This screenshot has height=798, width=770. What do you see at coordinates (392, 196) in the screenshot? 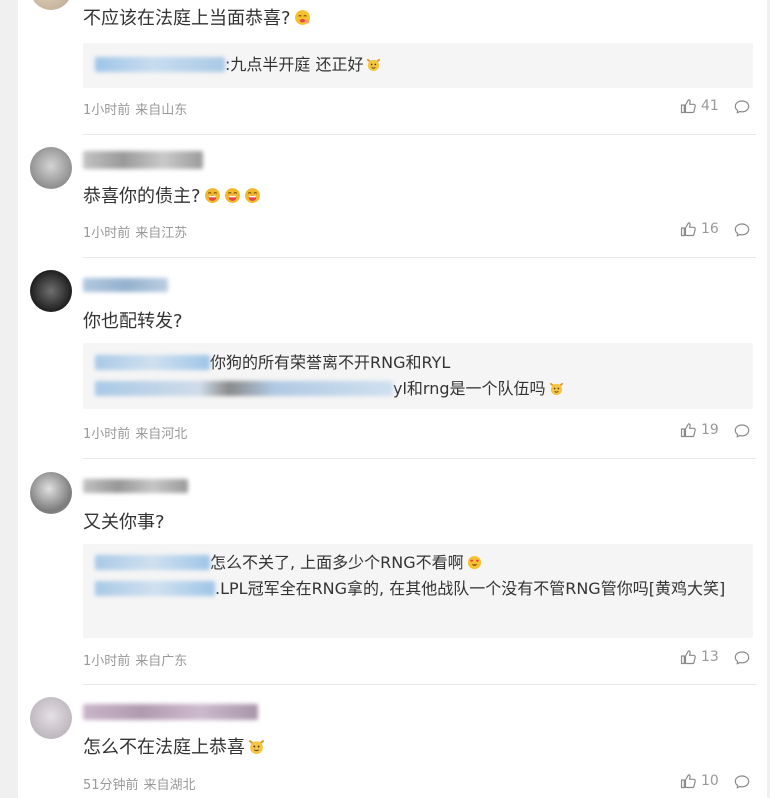
I see `comment-2: 恭喜你的债主? 1小时前 来自江苏 16` at bounding box center [392, 196].